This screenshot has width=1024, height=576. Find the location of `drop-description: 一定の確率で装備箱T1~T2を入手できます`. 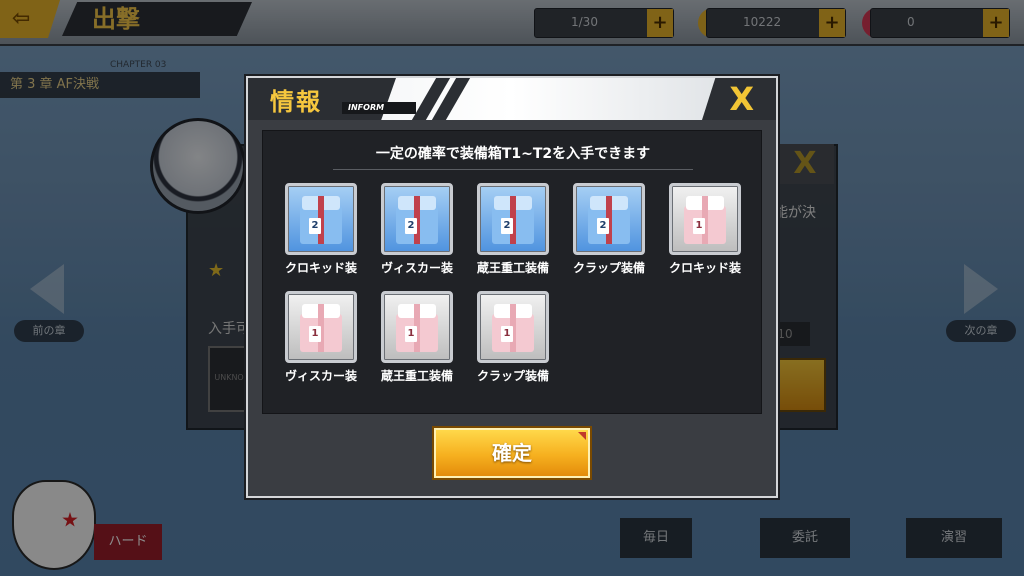

drop-description: 一定の確率で装備箱T1~T2を入手できます is located at coordinates (513, 156).